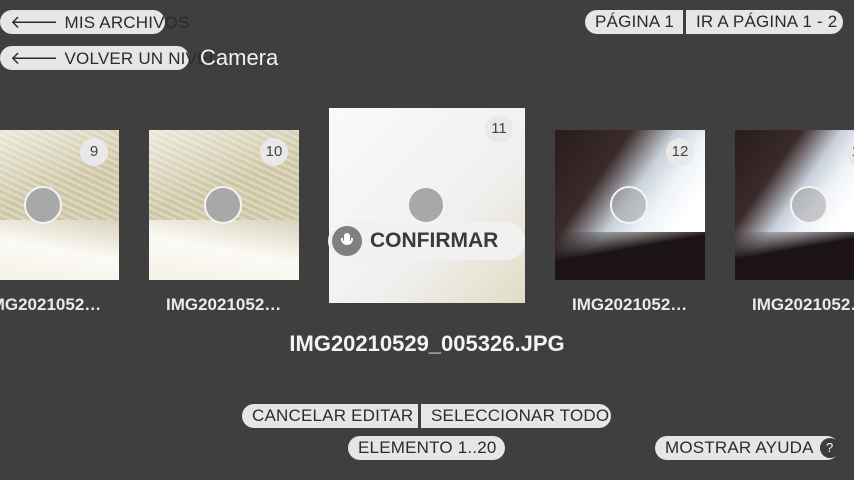 This screenshot has width=854, height=480. I want to click on select-all-button: SELECCIONAR TODO, so click(516, 416).